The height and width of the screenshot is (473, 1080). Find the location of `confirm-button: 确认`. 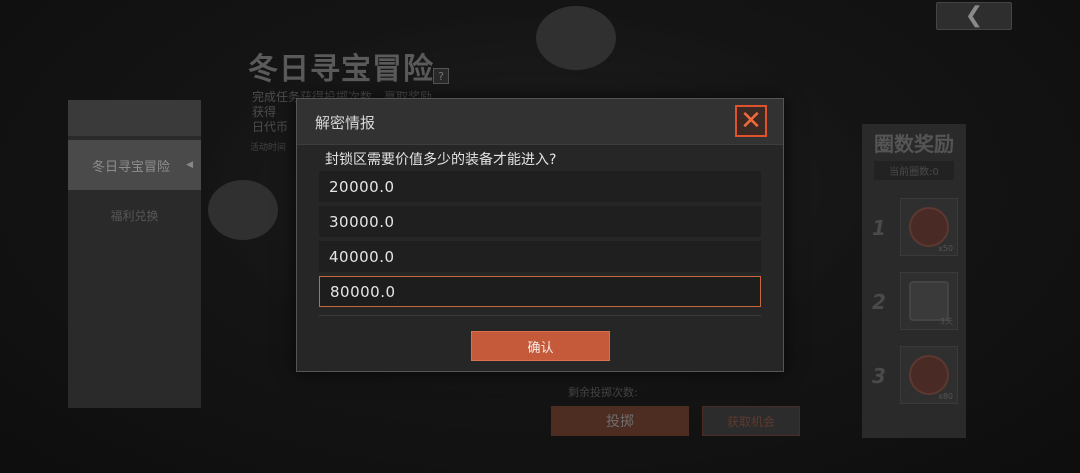

confirm-button: 确认 is located at coordinates (540, 346).